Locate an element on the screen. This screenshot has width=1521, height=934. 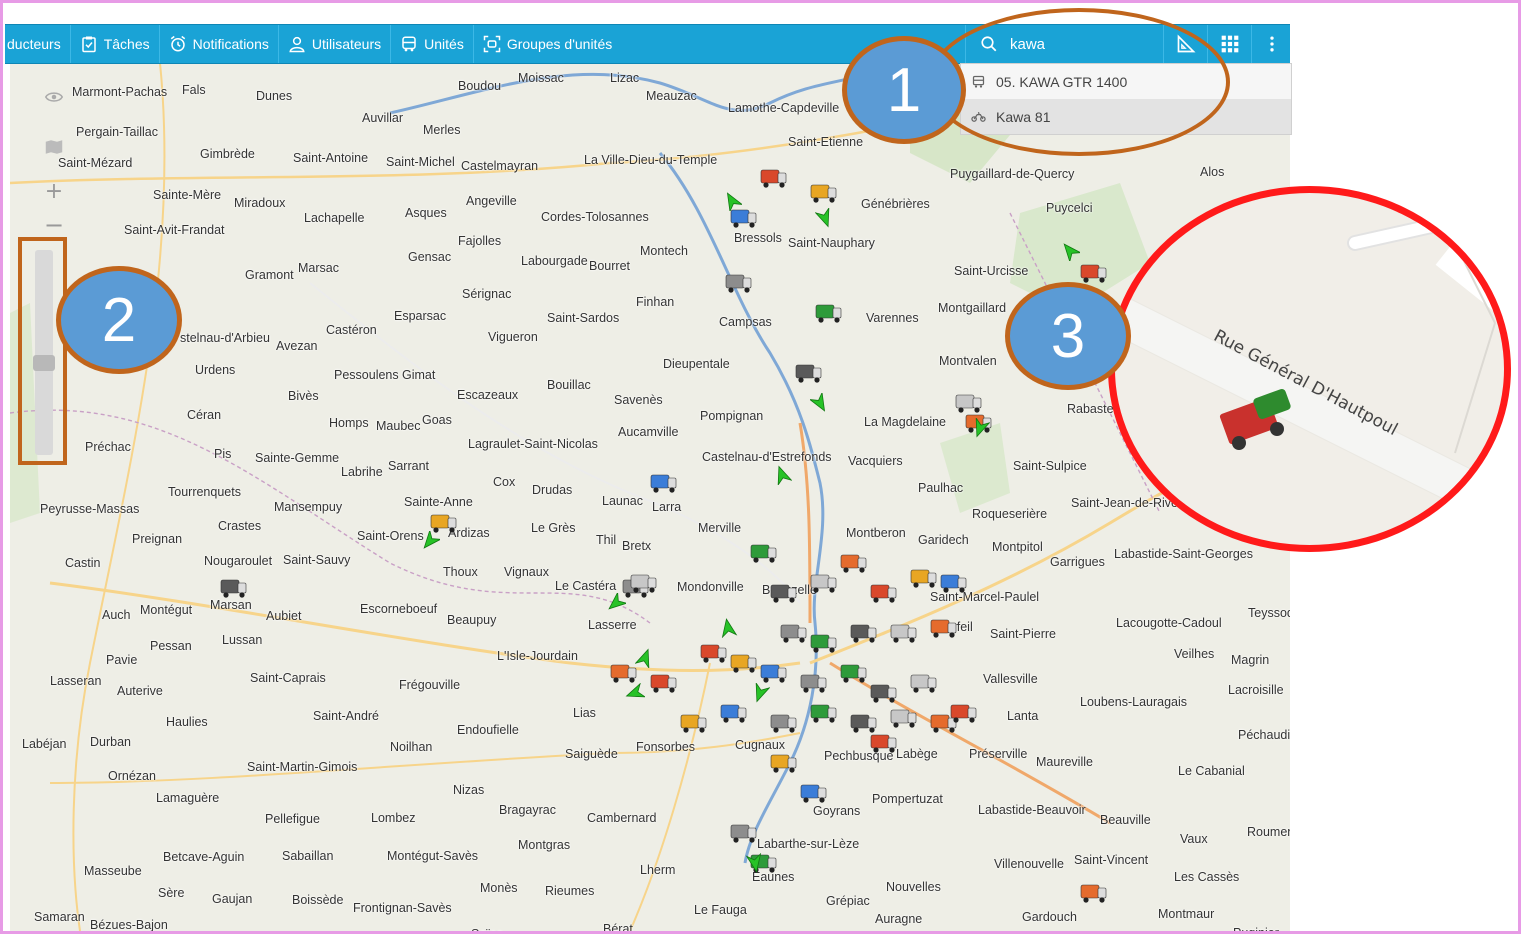
map-place-label: Pessan is located at coordinates (171, 646).